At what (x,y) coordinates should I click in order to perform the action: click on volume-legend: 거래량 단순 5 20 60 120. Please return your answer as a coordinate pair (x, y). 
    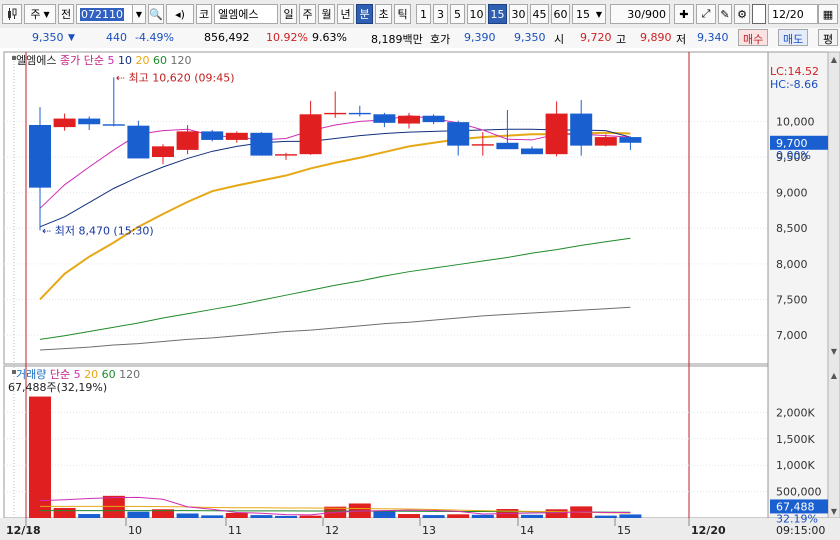
    Looking at the image, I should click on (78, 374).